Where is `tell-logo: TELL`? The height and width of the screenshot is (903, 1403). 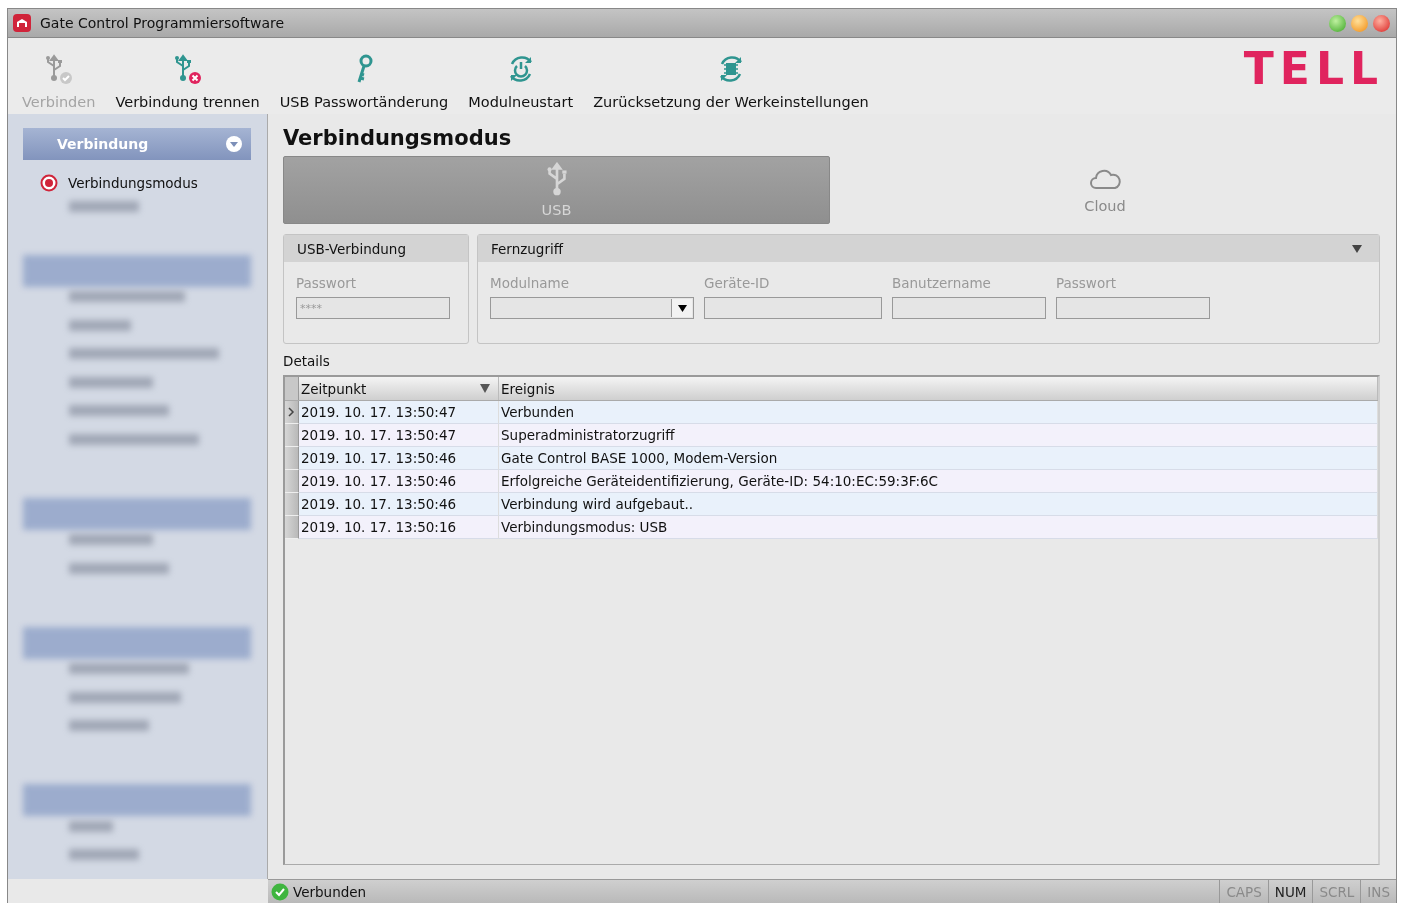 tell-logo: TELL is located at coordinates (1313, 69).